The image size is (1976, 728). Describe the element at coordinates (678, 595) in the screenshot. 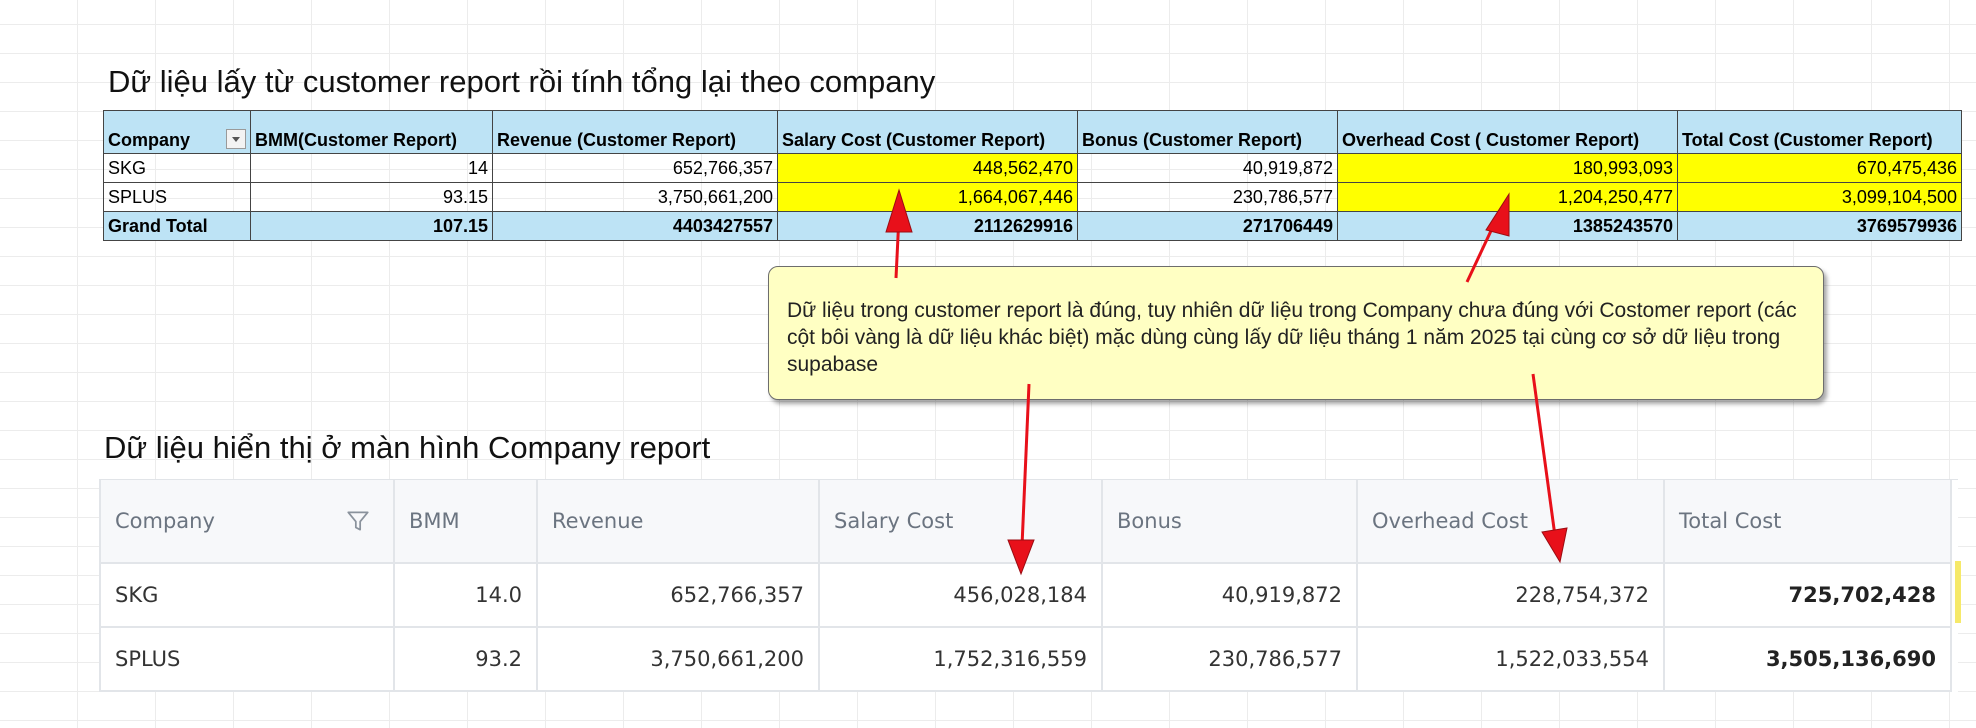

I see `cell-revenue: 652,766,357` at that location.